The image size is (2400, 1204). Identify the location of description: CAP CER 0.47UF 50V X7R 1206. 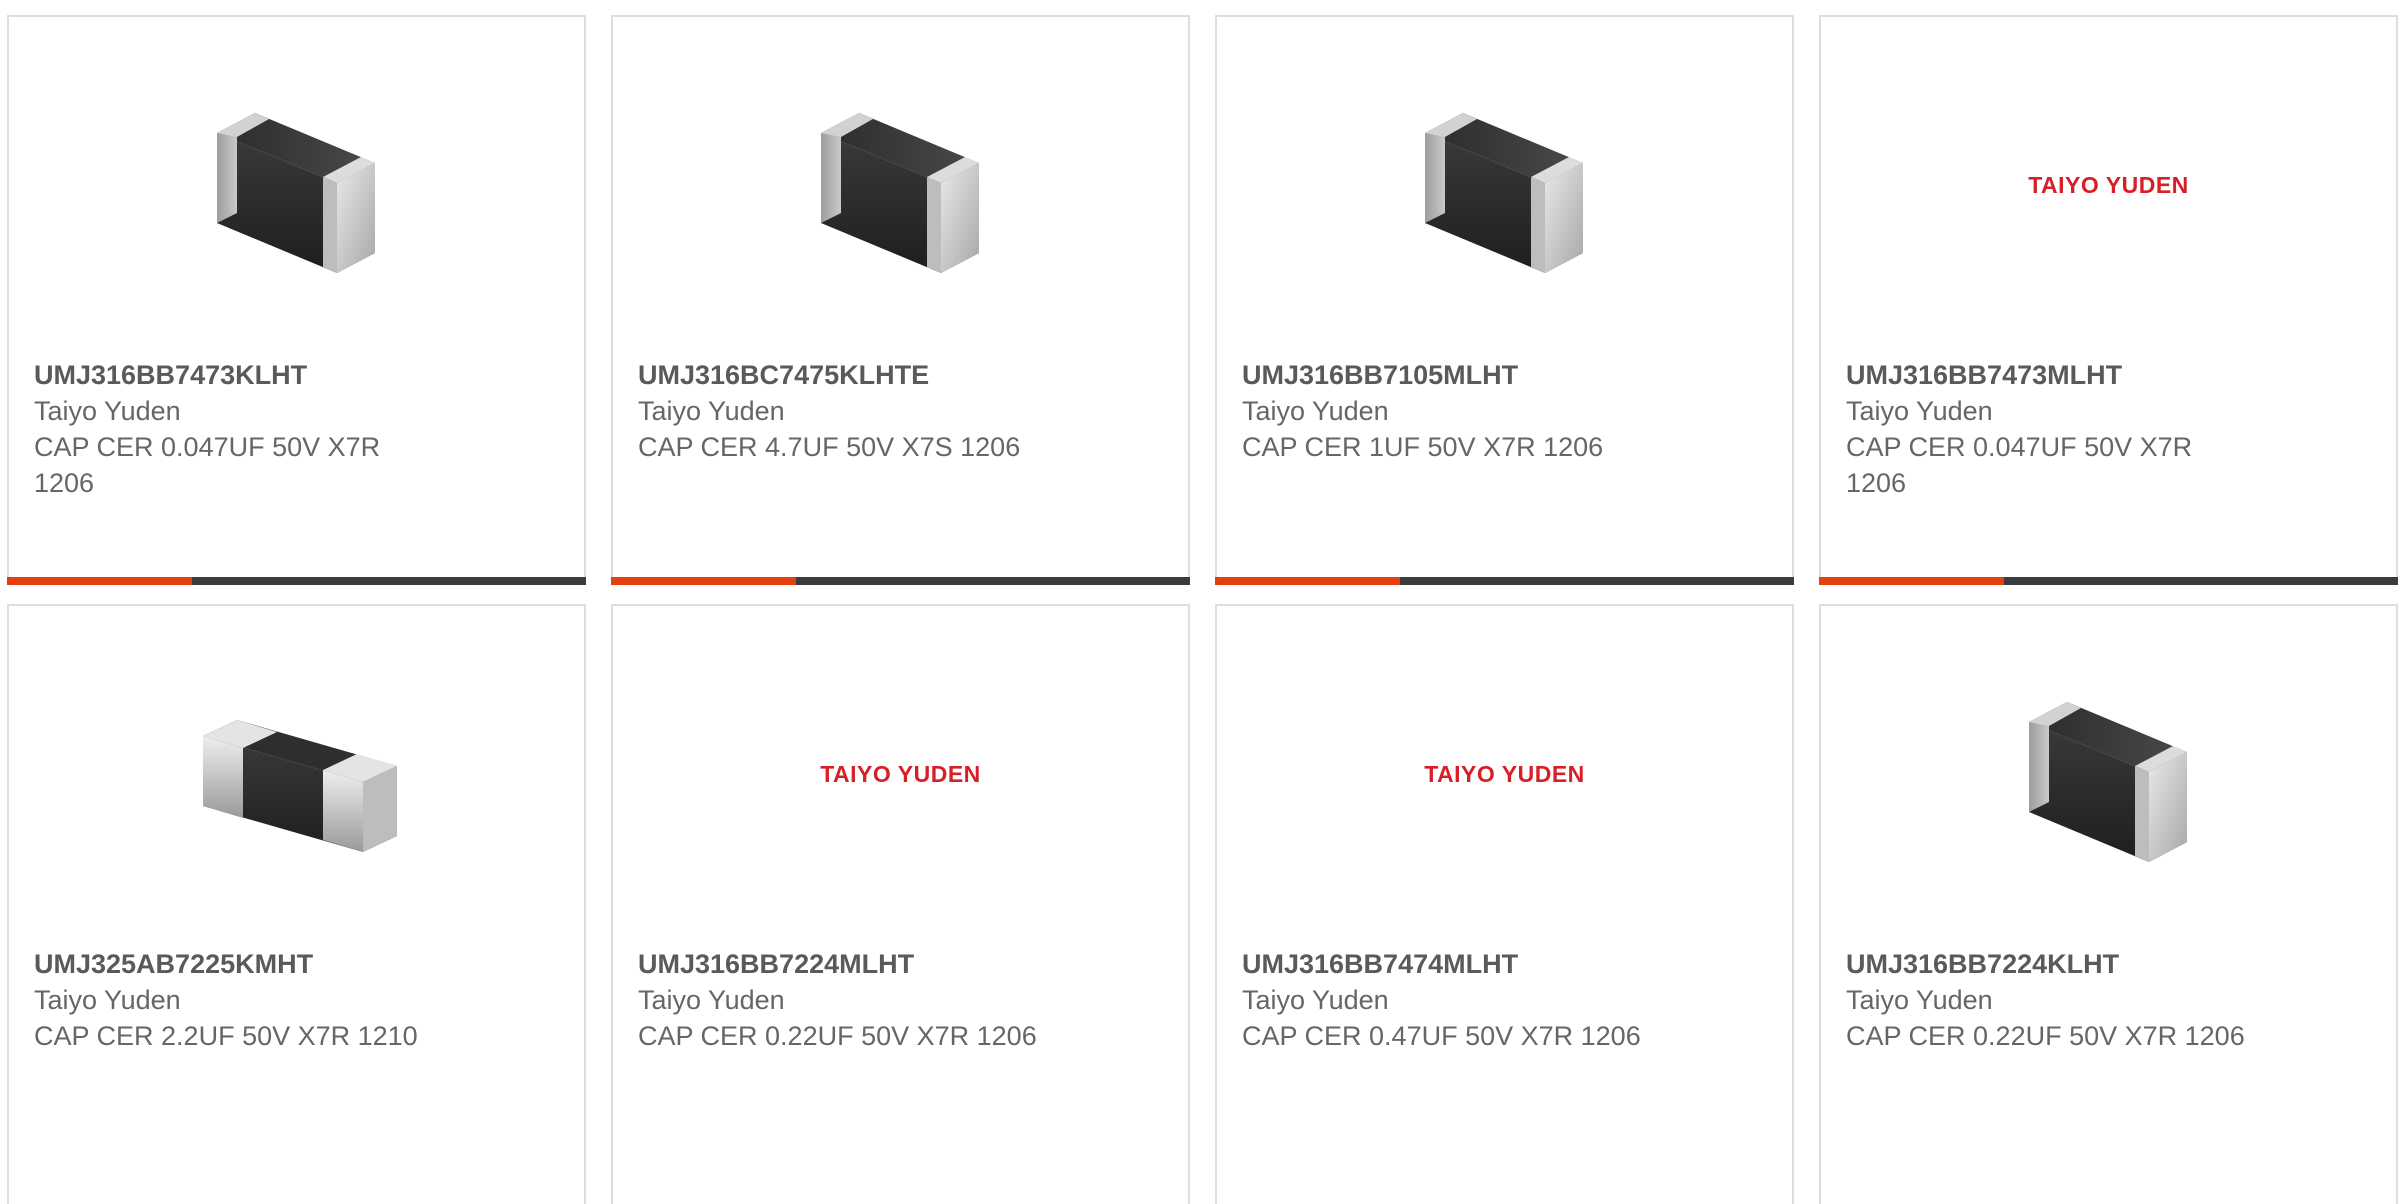
(1441, 1036).